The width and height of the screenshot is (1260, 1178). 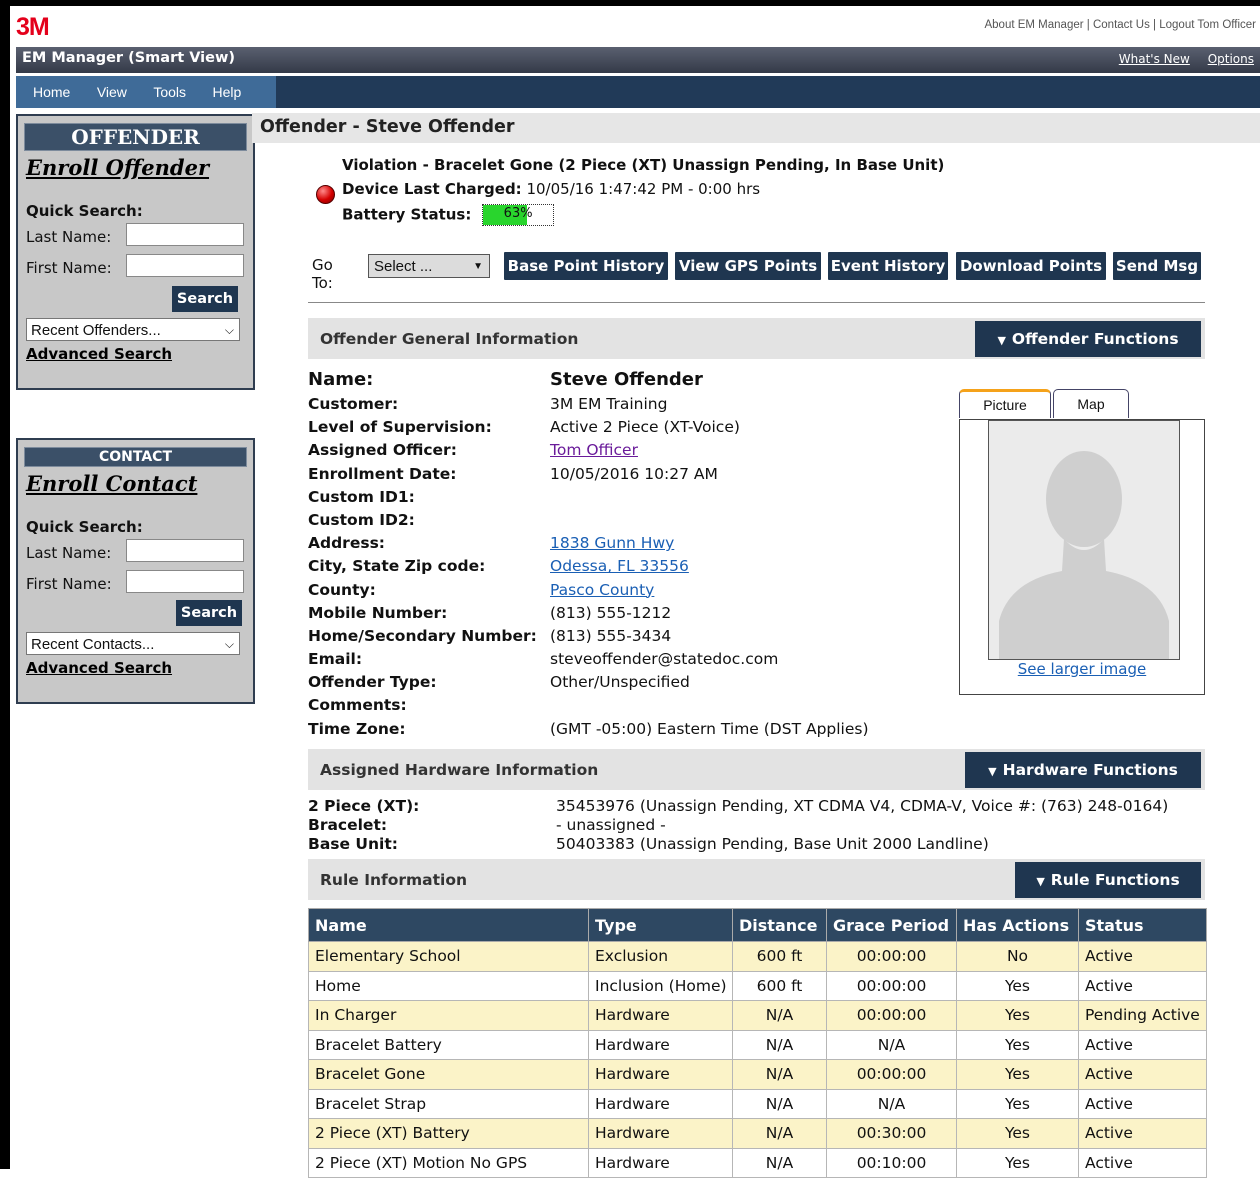 What do you see at coordinates (518, 213) in the screenshot?
I see `battery-percent: 63%` at bounding box center [518, 213].